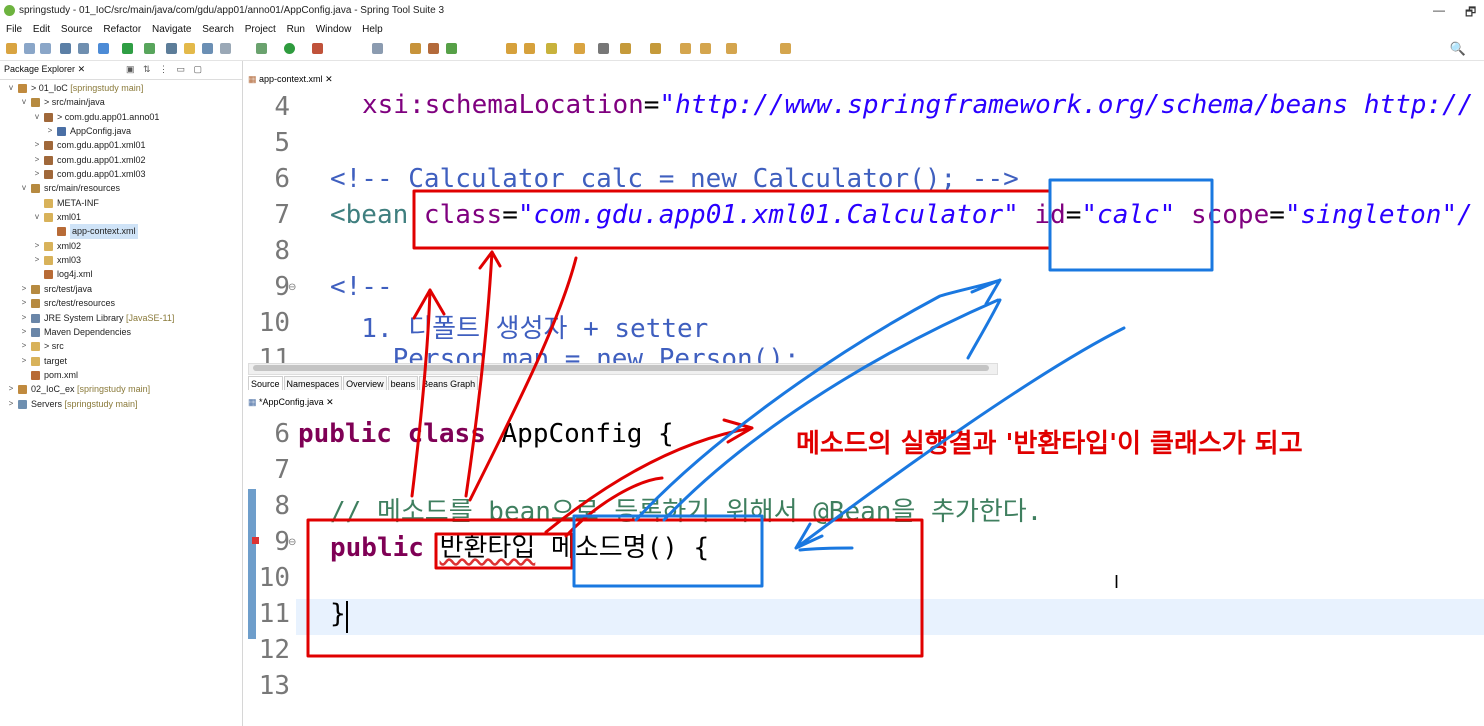 Image resolution: width=1484 pixels, height=726 pixels. What do you see at coordinates (165, 69) in the screenshot?
I see `view-toolbar: ▣ ⇅ ⋮ ▭ ▢` at bounding box center [165, 69].